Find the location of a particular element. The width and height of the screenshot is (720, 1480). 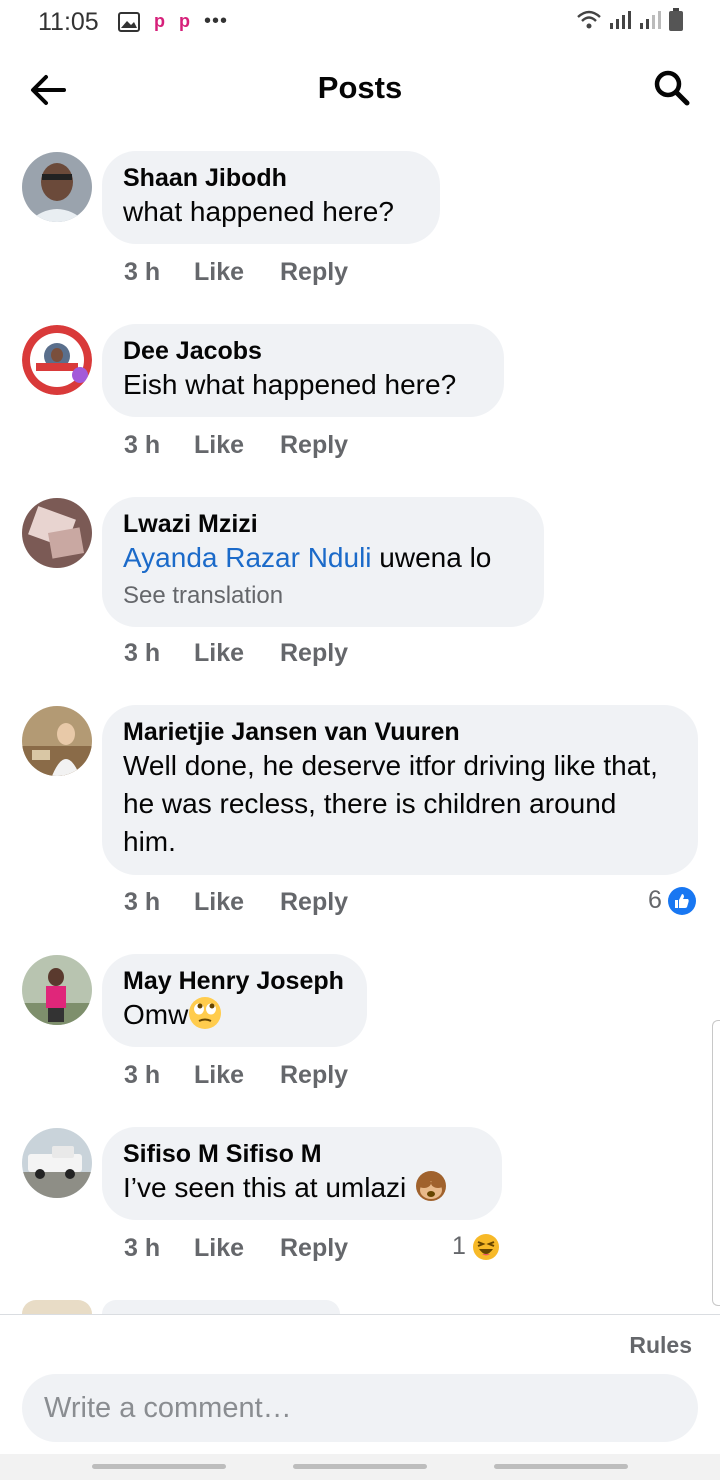

reaction-count: 1 is located at coordinates (459, 1246).